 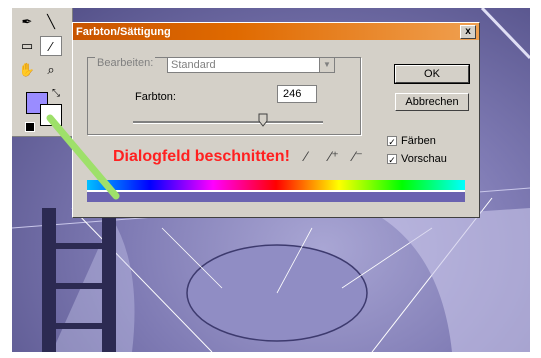 I want to click on preview-checkbox: ✓, so click(x=392, y=159).